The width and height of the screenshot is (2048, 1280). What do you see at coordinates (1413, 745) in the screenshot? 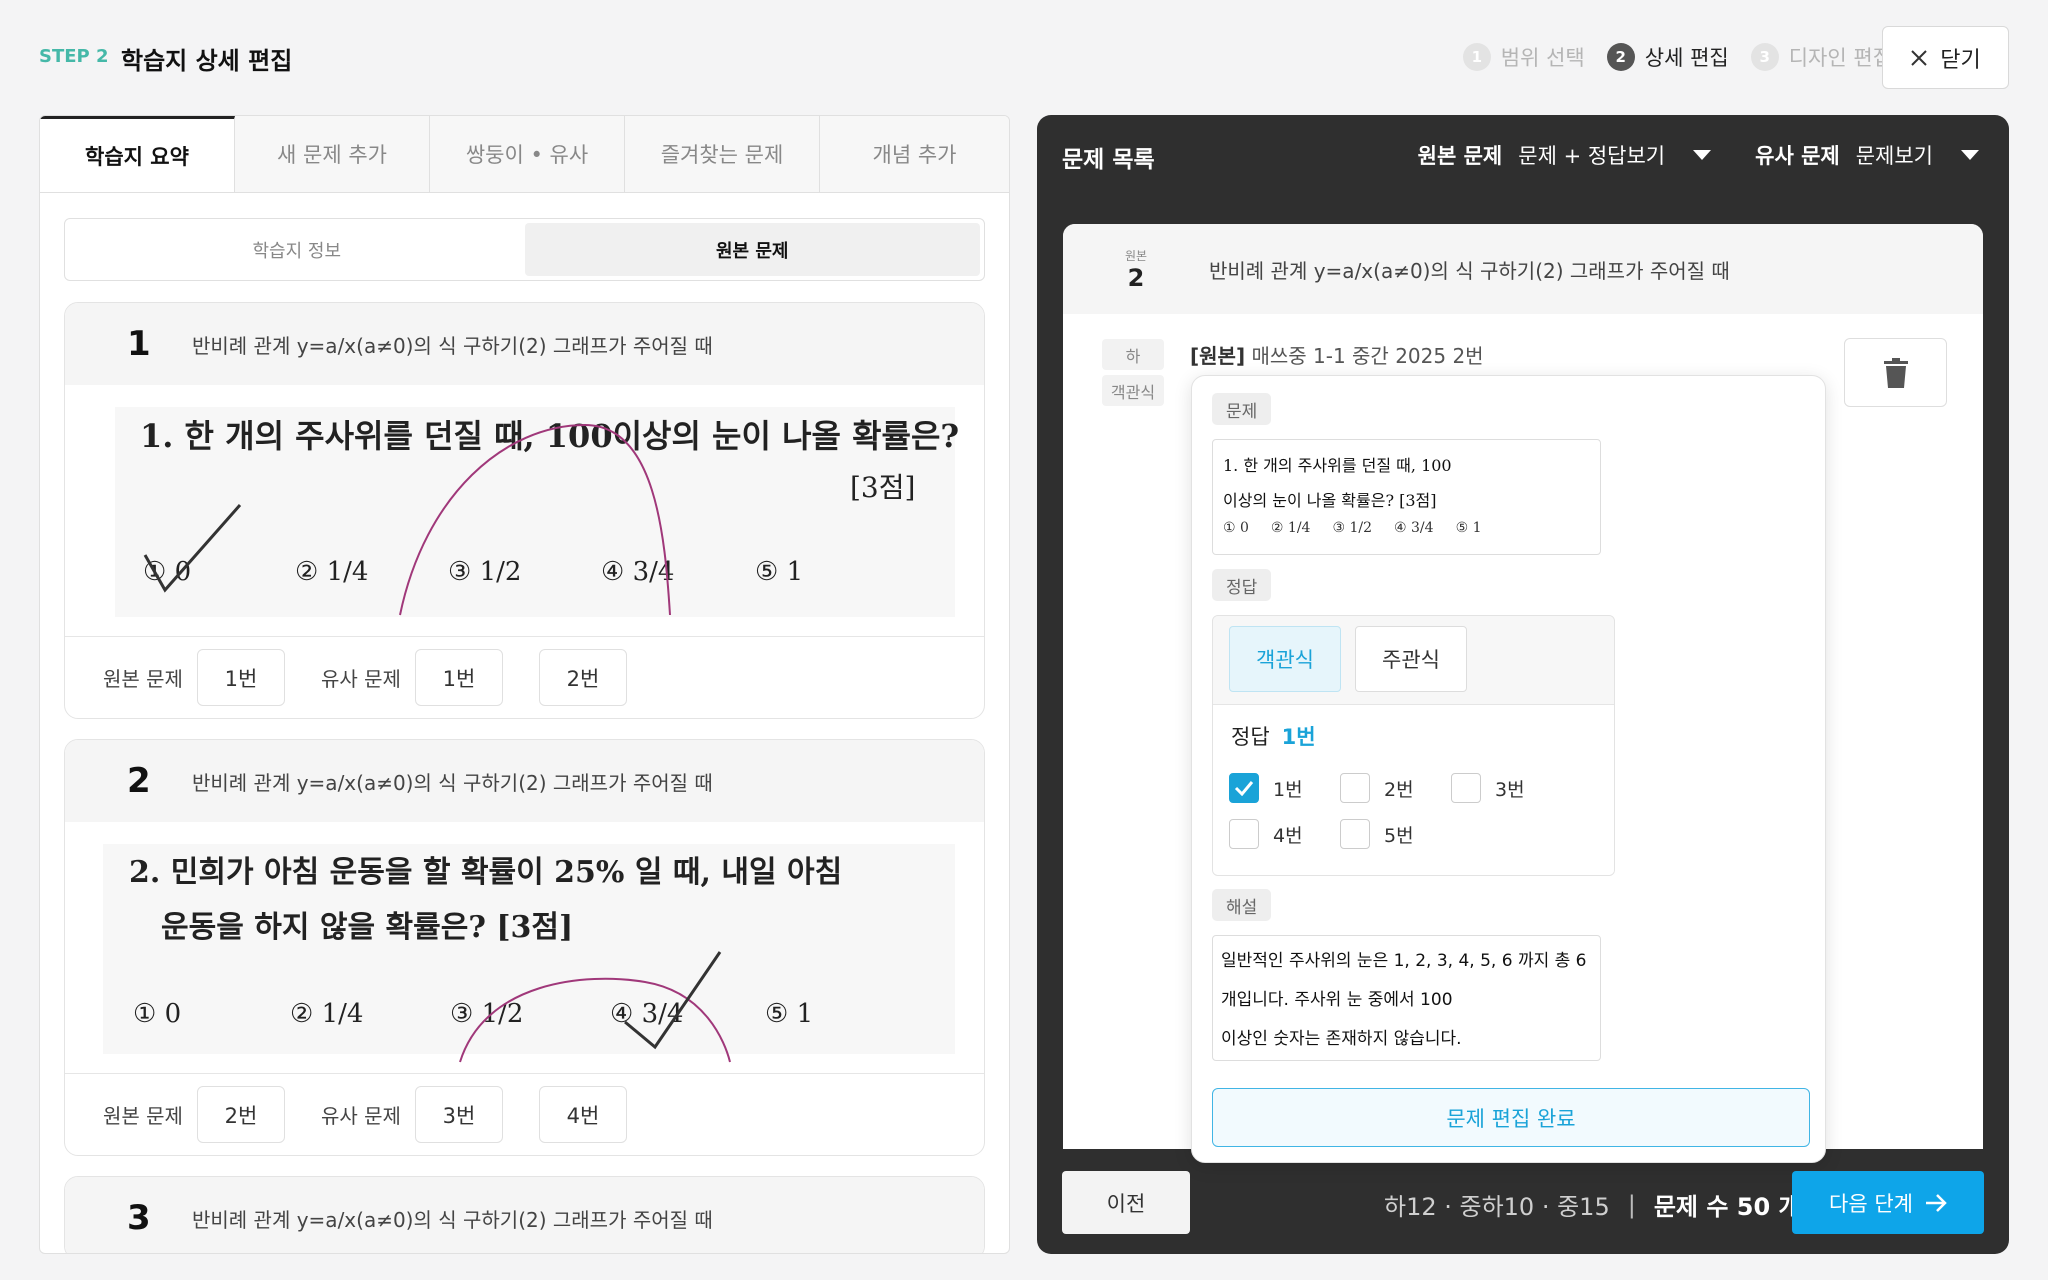
I see `answer-editor: 객관식 주관식 정답 1번 1번 2번 3번 4번 5번` at bounding box center [1413, 745].